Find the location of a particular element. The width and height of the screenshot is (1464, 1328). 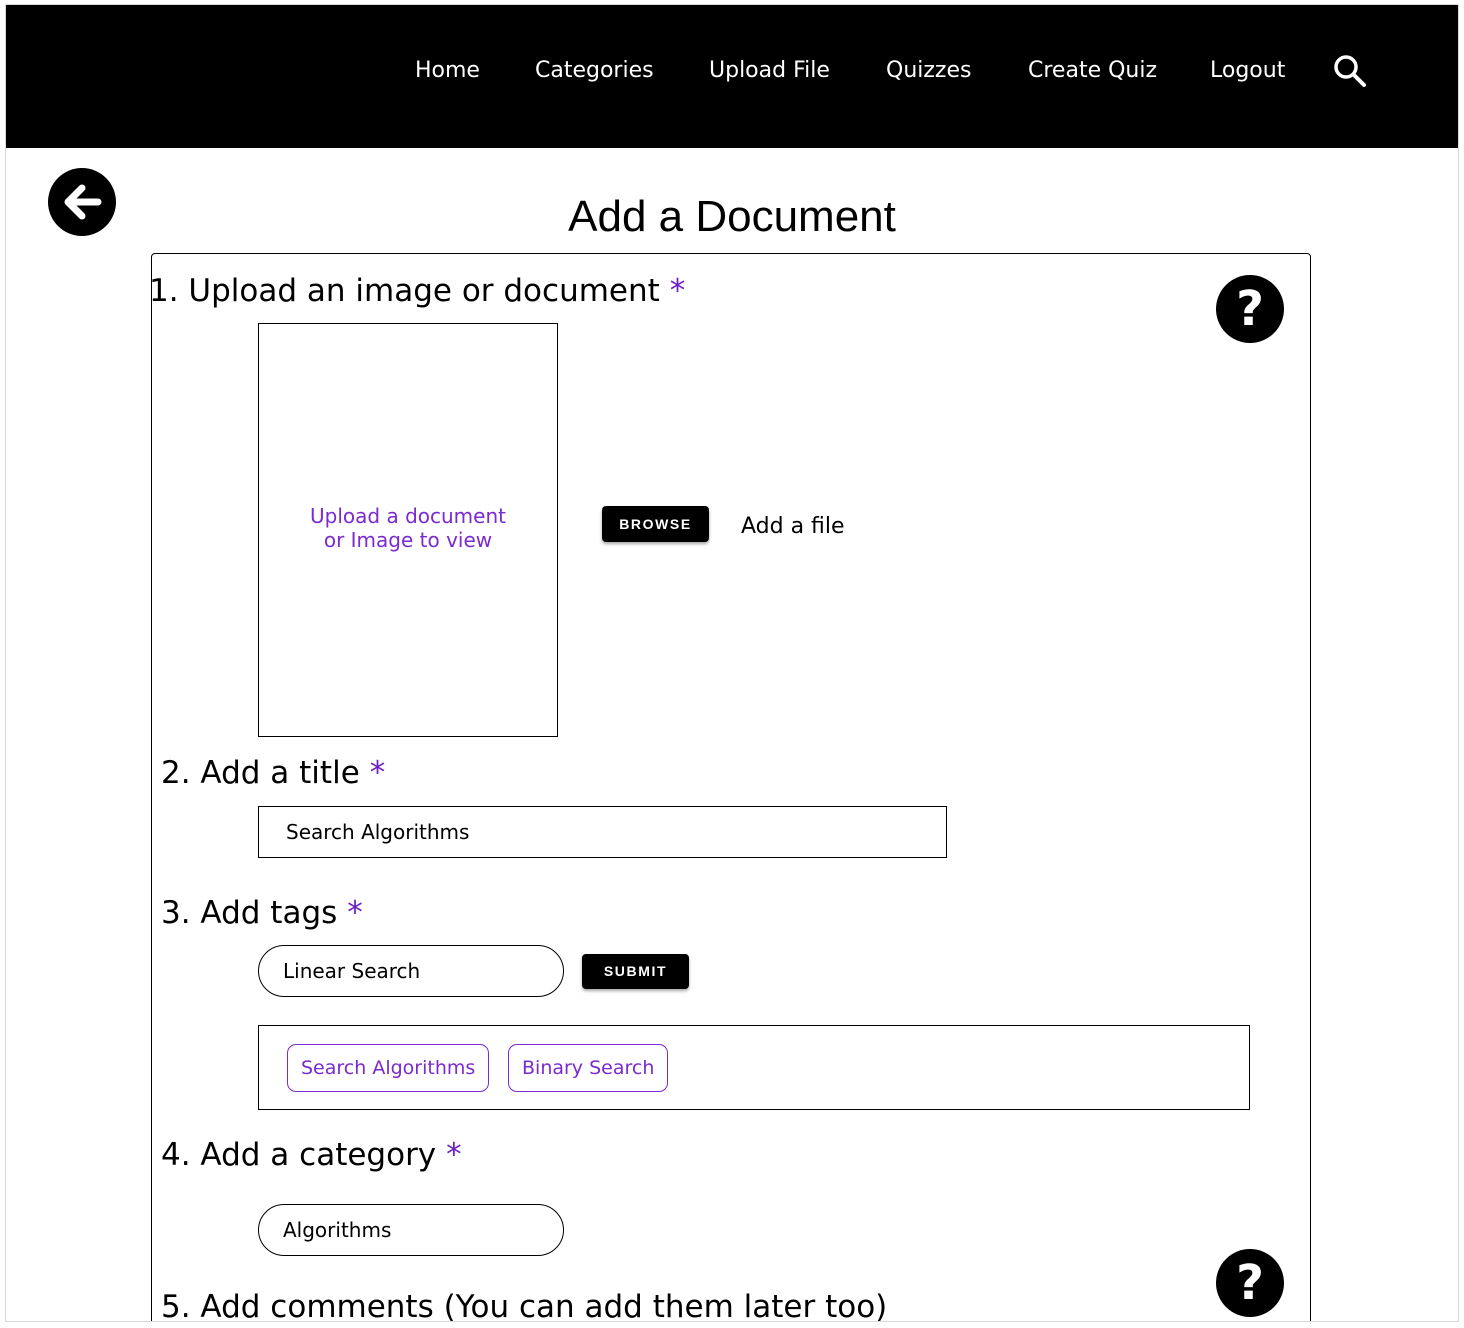

nav-create-quiz: Create Quiz is located at coordinates (1092, 71).